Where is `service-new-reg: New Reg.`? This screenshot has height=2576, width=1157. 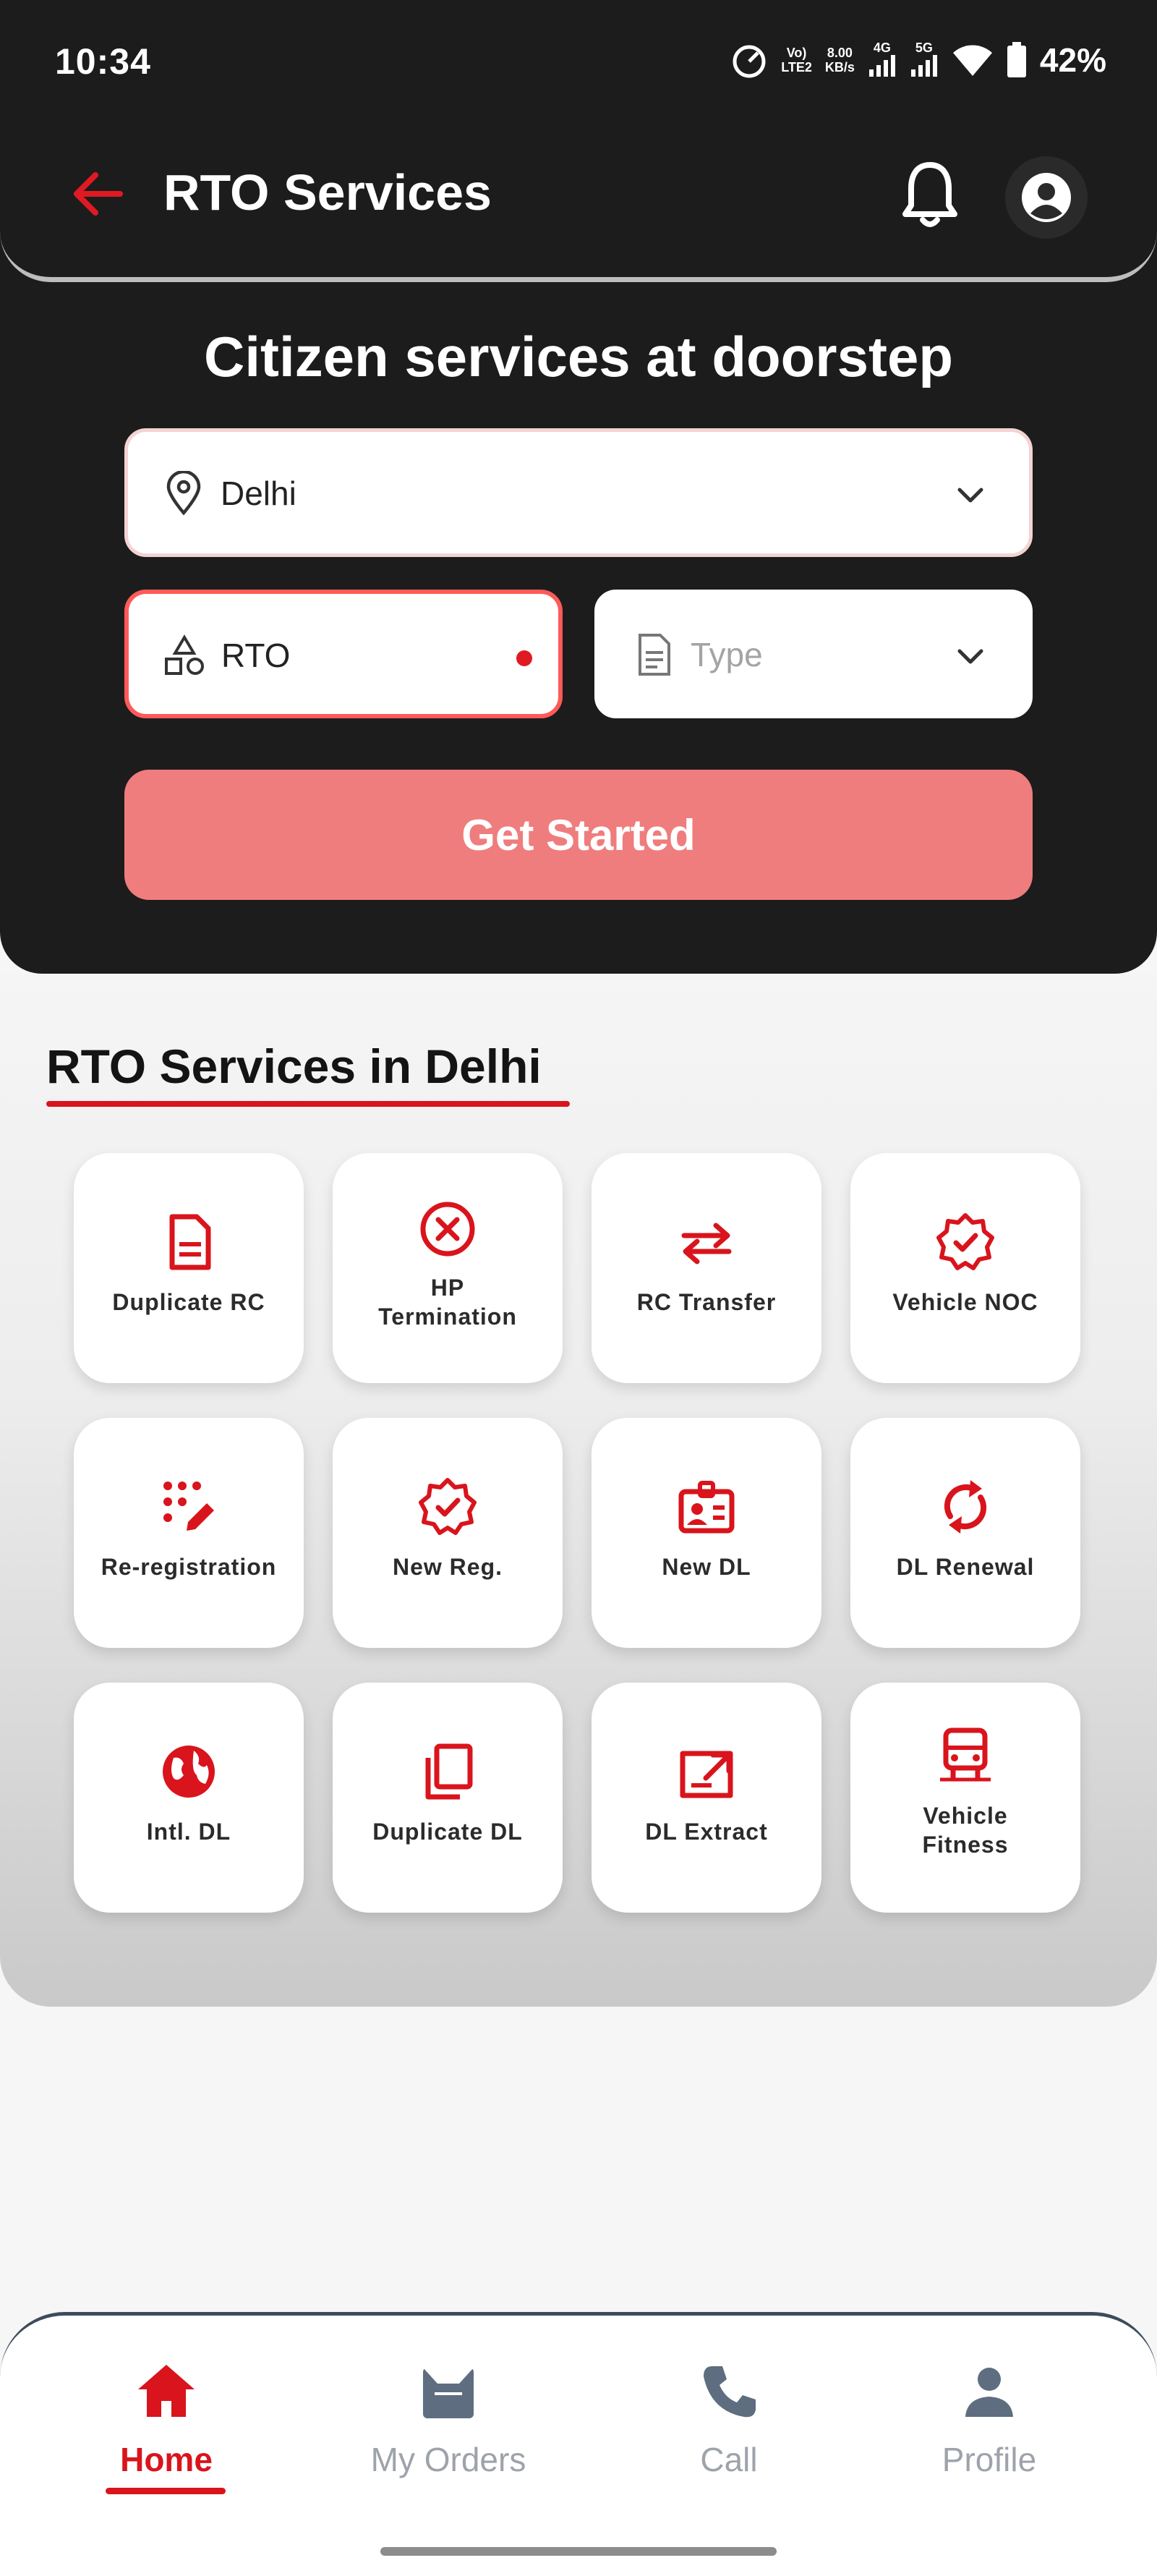
service-new-reg: New Reg. is located at coordinates (448, 1533).